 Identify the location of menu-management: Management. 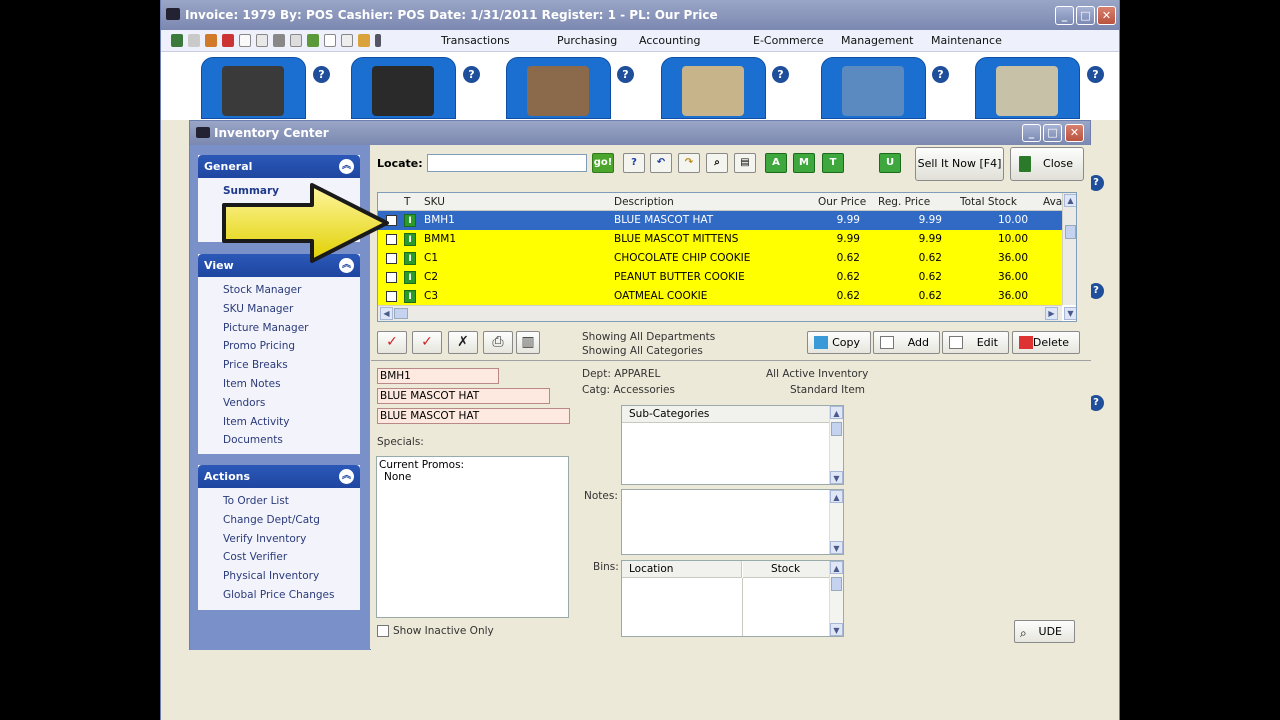
(886, 40).